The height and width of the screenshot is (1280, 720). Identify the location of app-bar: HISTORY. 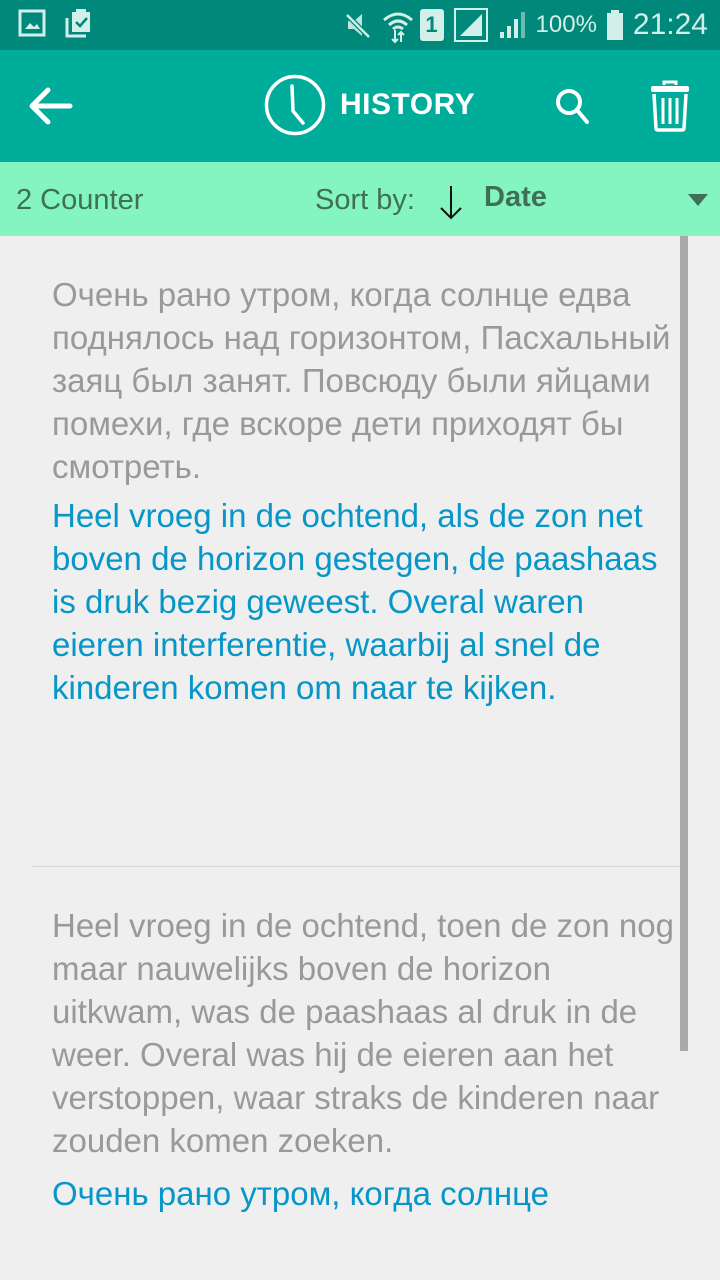
(360, 106).